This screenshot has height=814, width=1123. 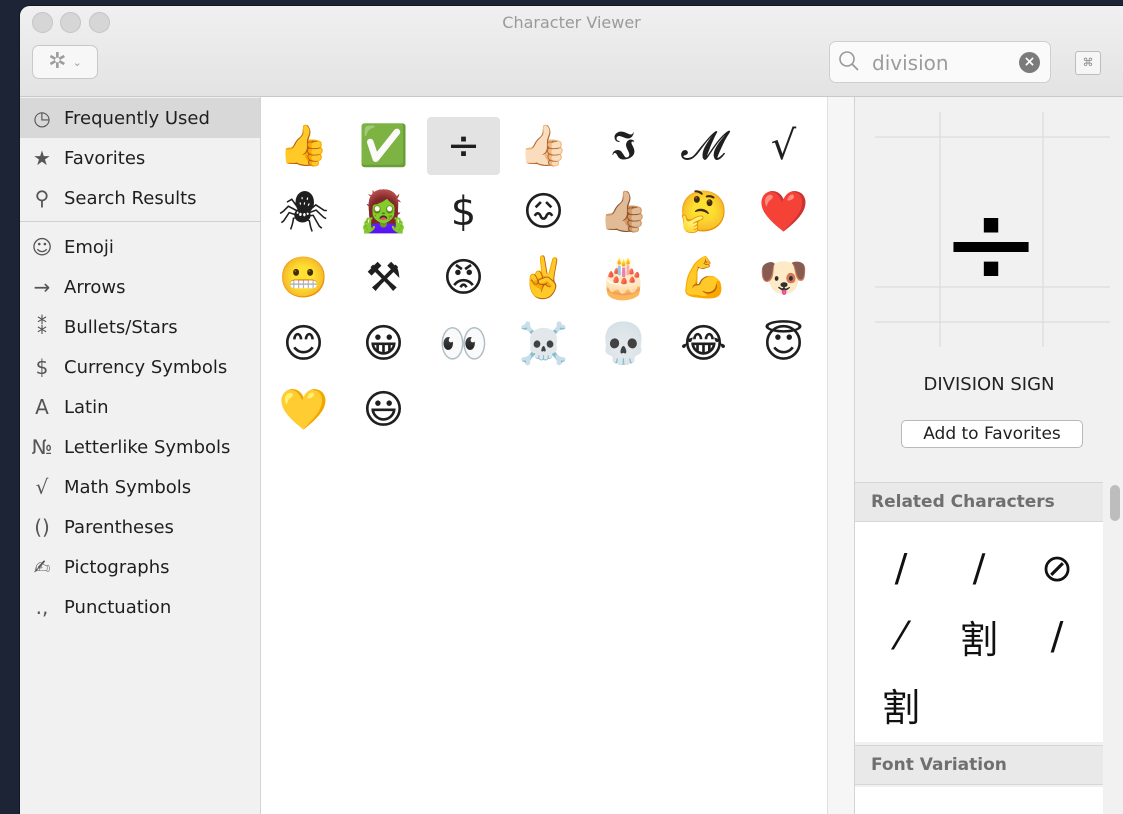 I want to click on character-cell: 😖, so click(x=543, y=212).